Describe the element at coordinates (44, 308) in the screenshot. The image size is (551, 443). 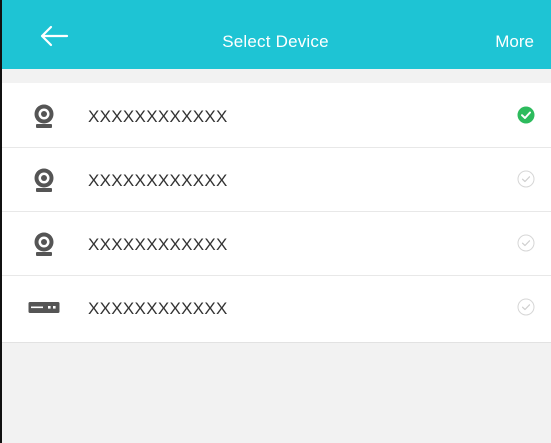
I see `recorder-icon` at that location.